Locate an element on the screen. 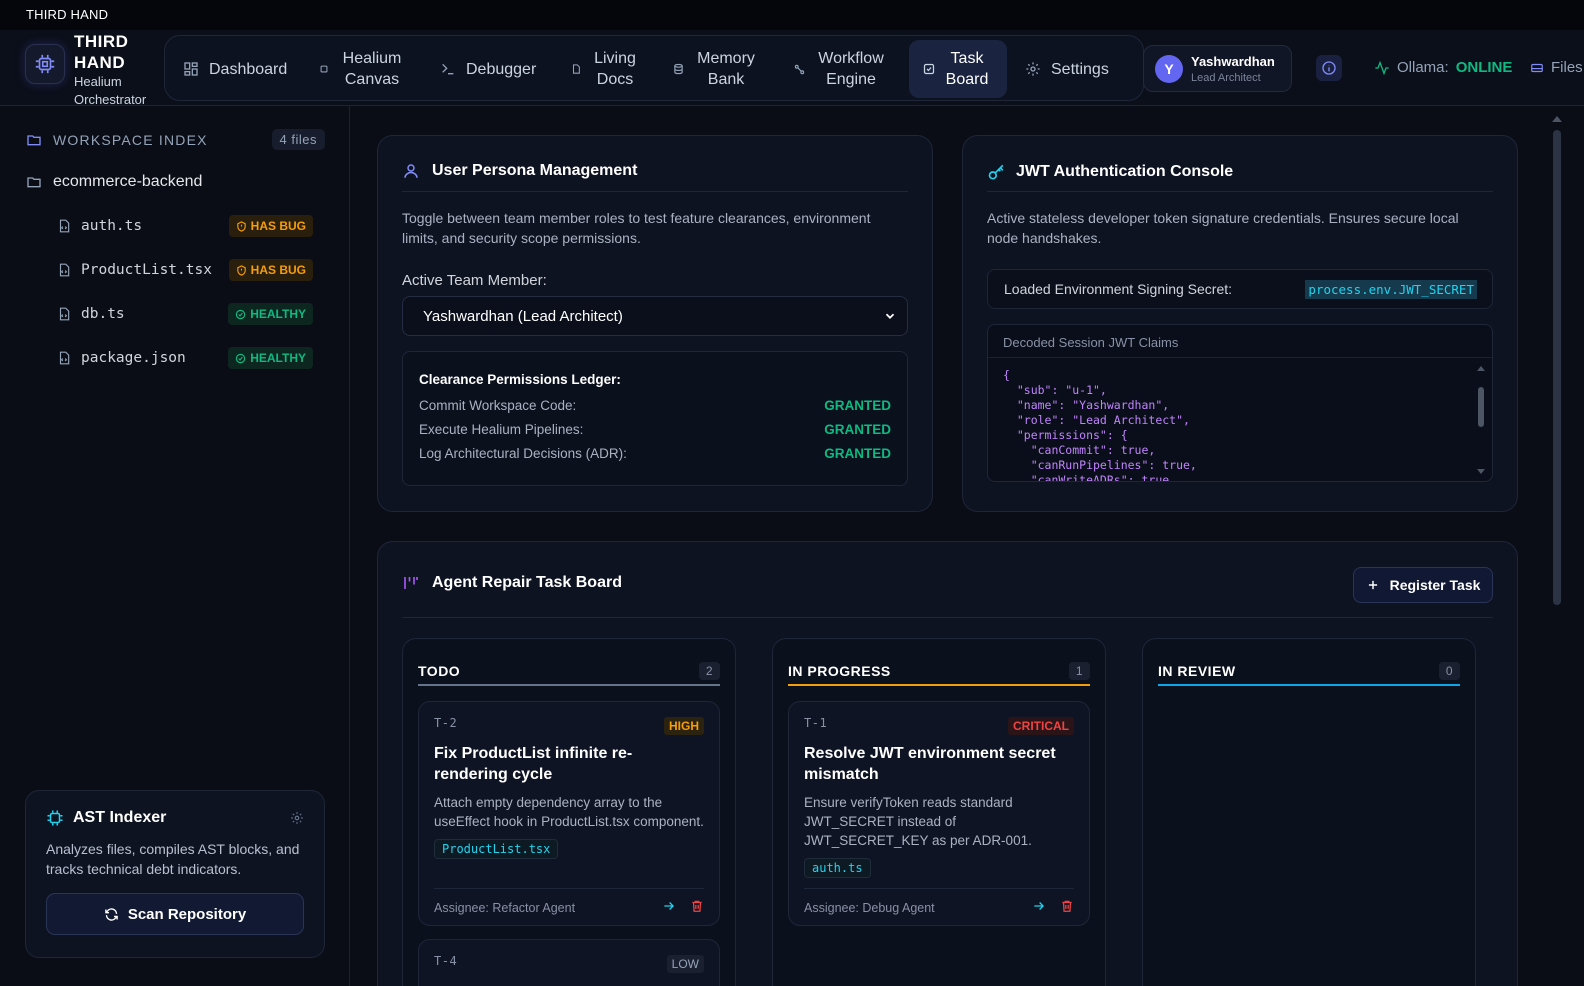 Image resolution: width=1584 pixels, height=986 pixels. task-assignee: Assignee: Refactor Agent is located at coordinates (505, 908).